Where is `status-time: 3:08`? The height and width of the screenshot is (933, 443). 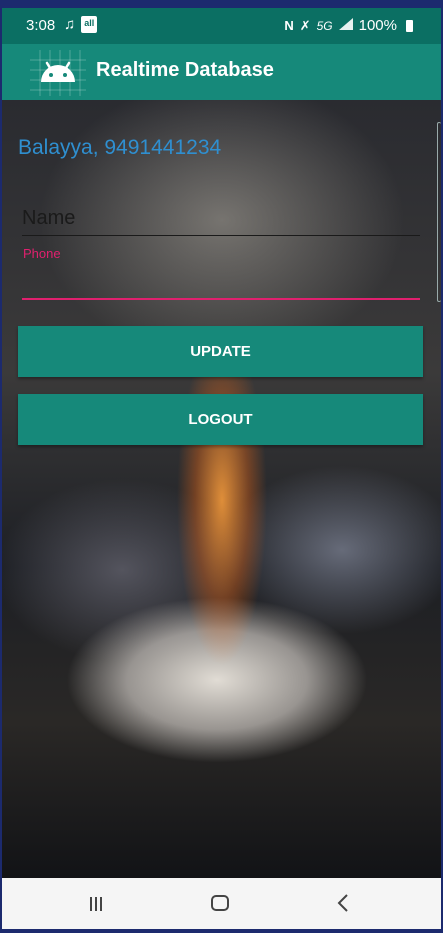 status-time: 3:08 is located at coordinates (41, 25).